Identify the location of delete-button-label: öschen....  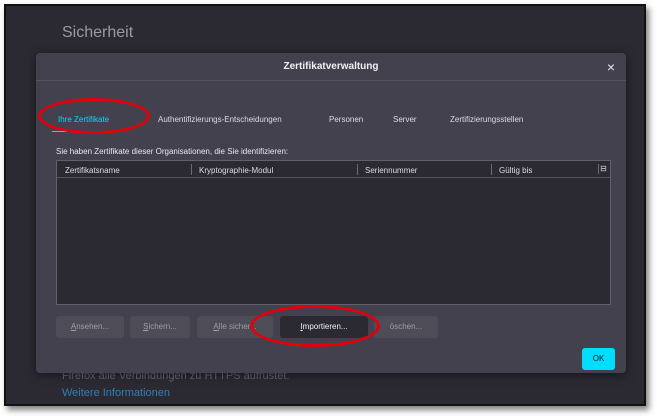
(406, 326).